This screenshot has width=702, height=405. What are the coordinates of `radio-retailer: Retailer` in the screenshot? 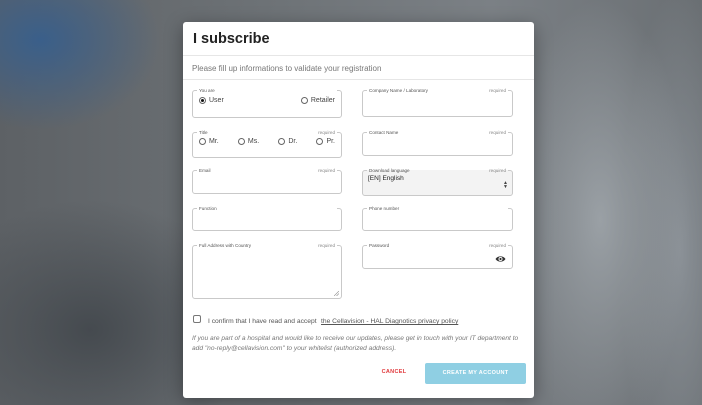 It's located at (317, 100).